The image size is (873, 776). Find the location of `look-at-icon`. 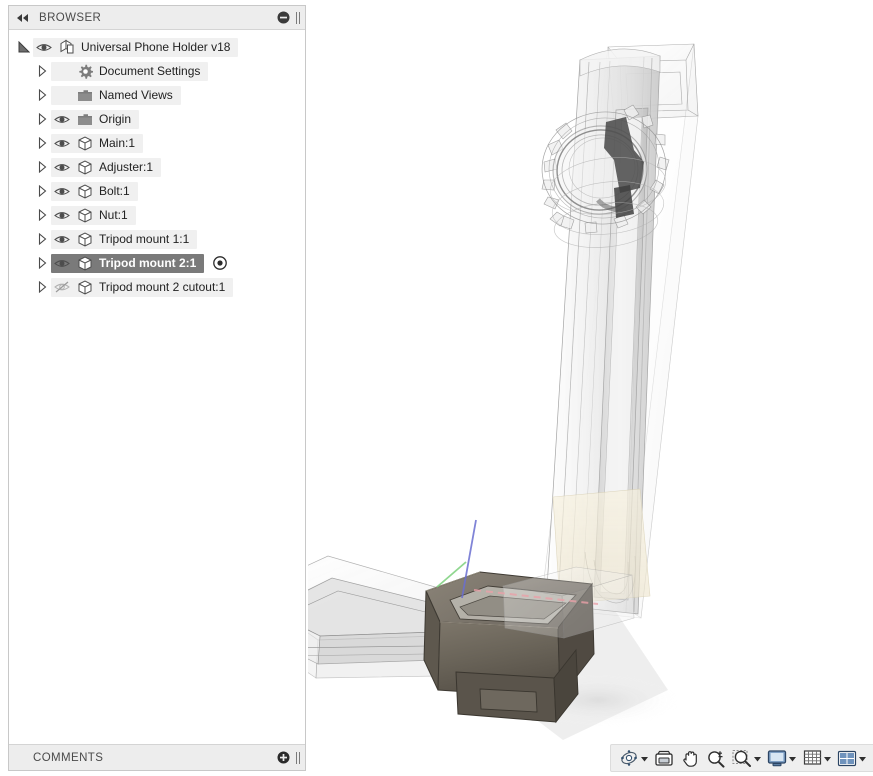

look-at-icon is located at coordinates (664, 758).